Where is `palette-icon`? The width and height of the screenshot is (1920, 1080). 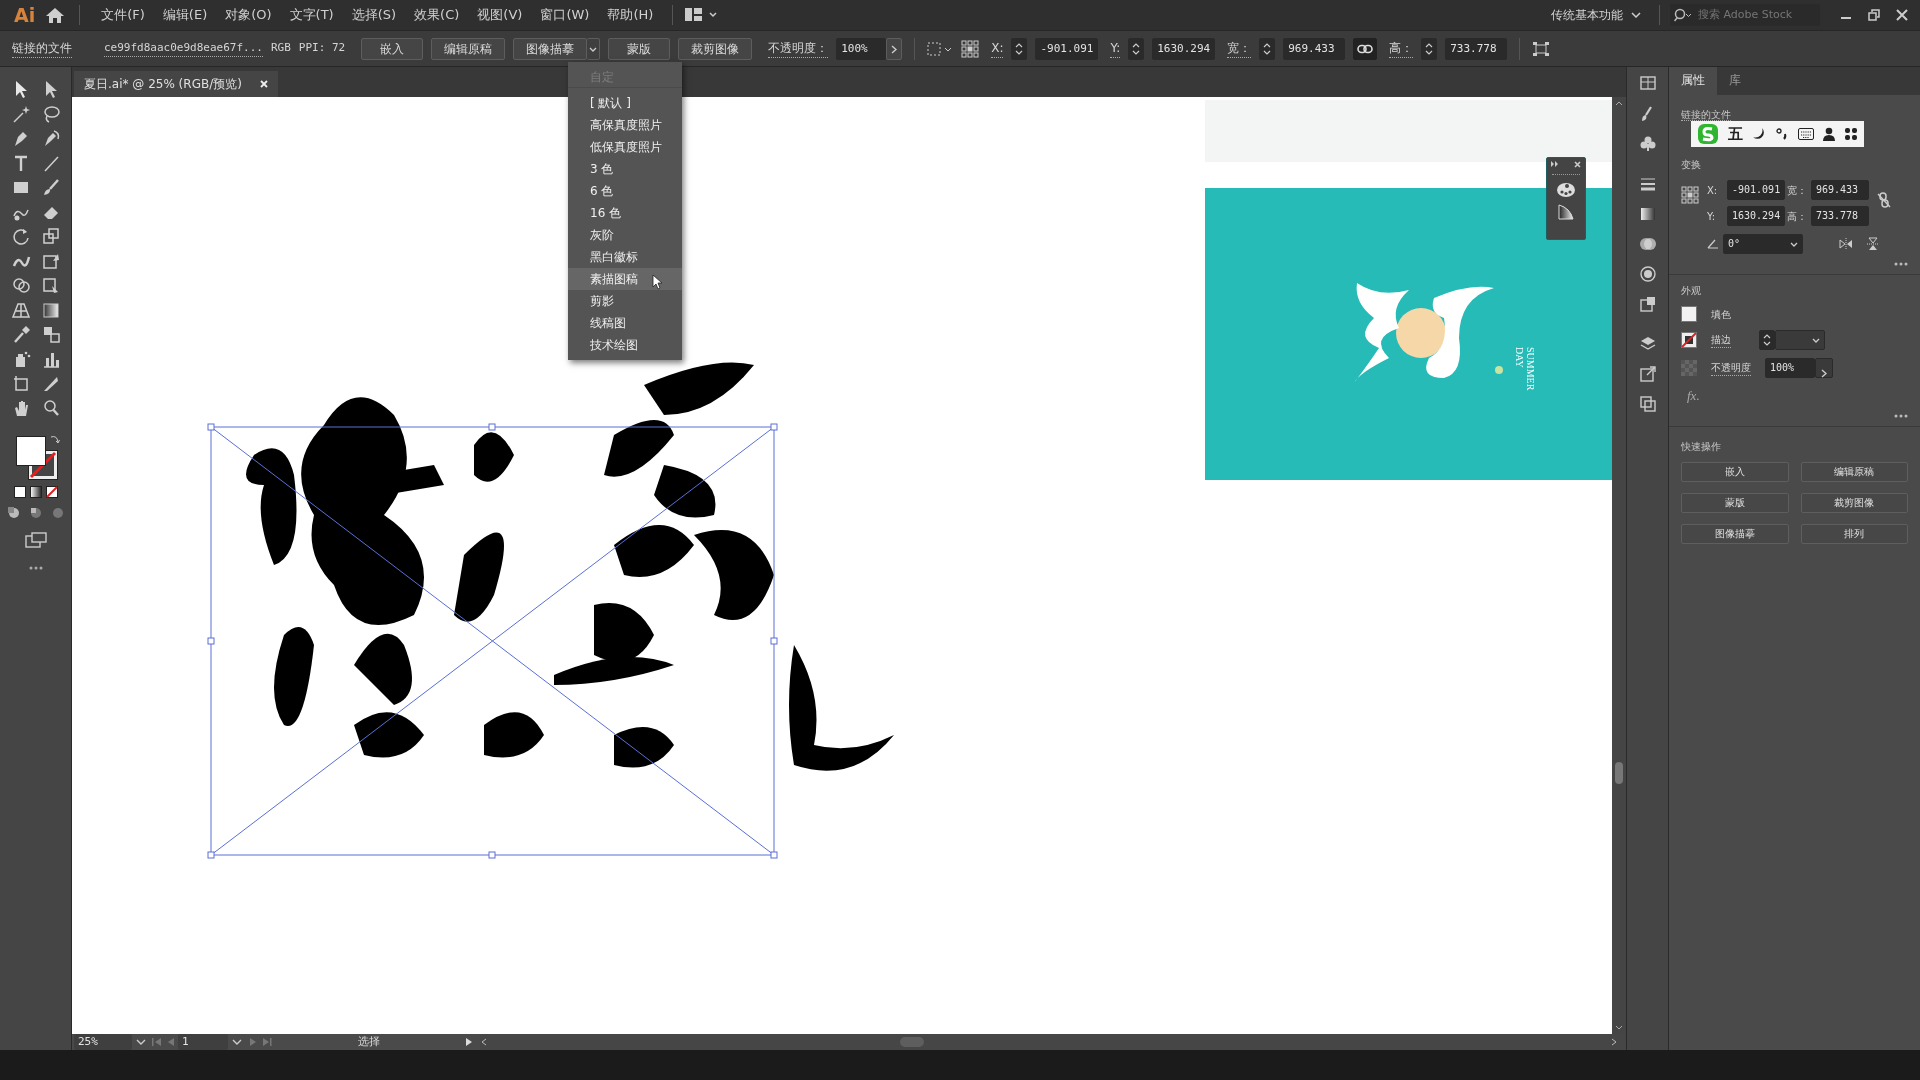
palette-icon is located at coordinates (1566, 190).